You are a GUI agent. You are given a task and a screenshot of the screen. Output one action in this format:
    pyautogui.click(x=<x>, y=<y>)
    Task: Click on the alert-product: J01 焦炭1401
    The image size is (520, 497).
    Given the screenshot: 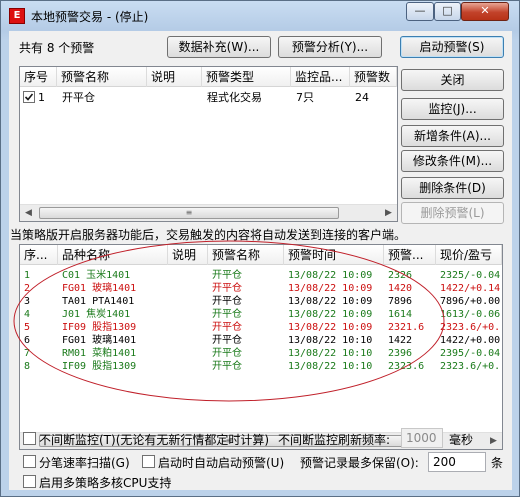 What is the action you would take?
    pyautogui.click(x=96, y=314)
    